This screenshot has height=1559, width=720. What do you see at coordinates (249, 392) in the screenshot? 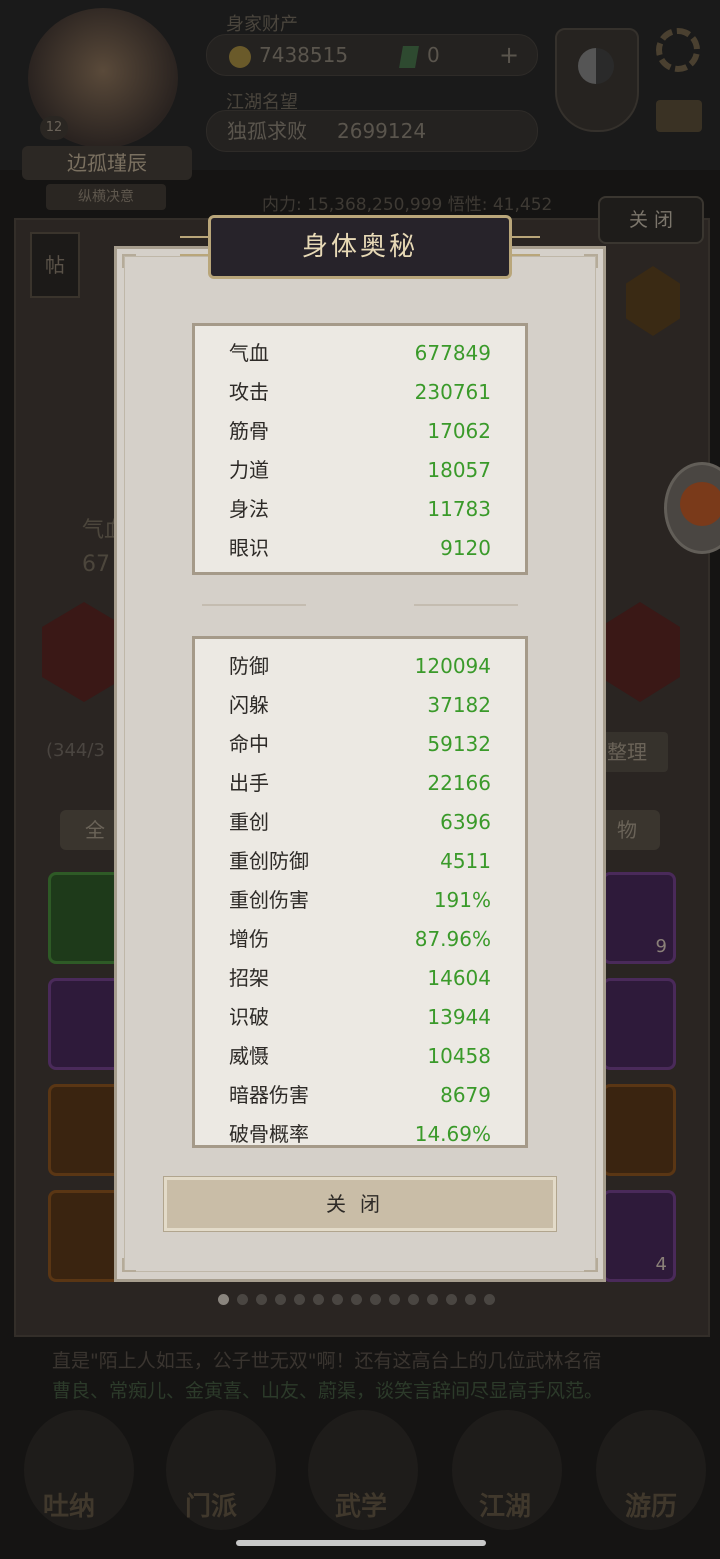
I see `stat-label: 攻击` at bounding box center [249, 392].